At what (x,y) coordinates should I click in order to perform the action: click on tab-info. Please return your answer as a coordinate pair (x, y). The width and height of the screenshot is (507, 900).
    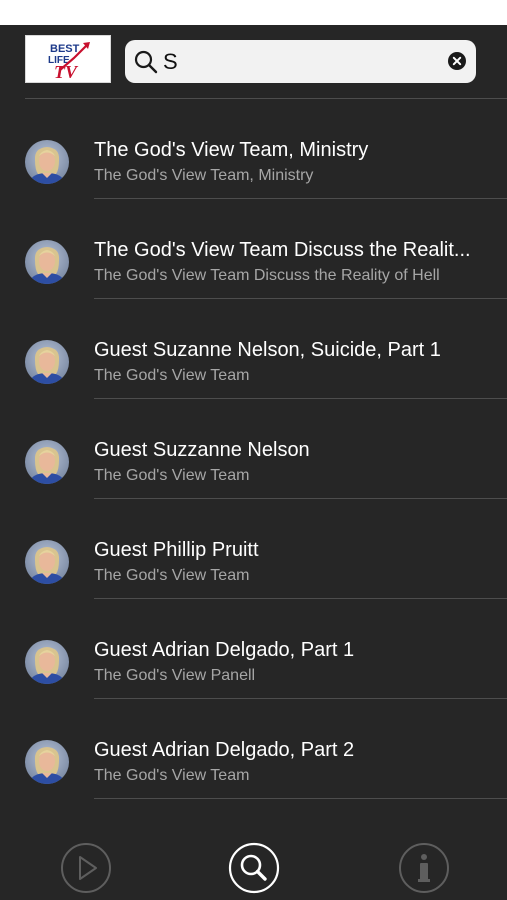
    Looking at the image, I should click on (424, 868).